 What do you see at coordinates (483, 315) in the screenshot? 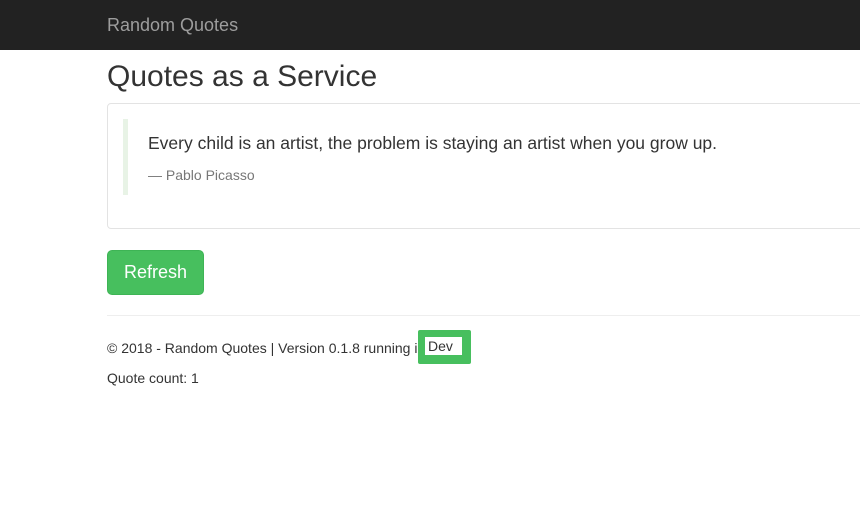
I see `footer-divider` at bounding box center [483, 315].